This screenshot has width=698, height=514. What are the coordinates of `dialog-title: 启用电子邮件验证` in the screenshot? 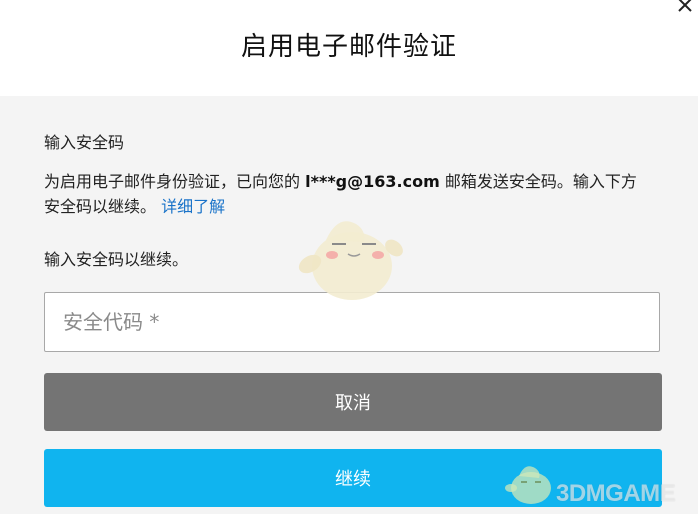 It's located at (348, 47).